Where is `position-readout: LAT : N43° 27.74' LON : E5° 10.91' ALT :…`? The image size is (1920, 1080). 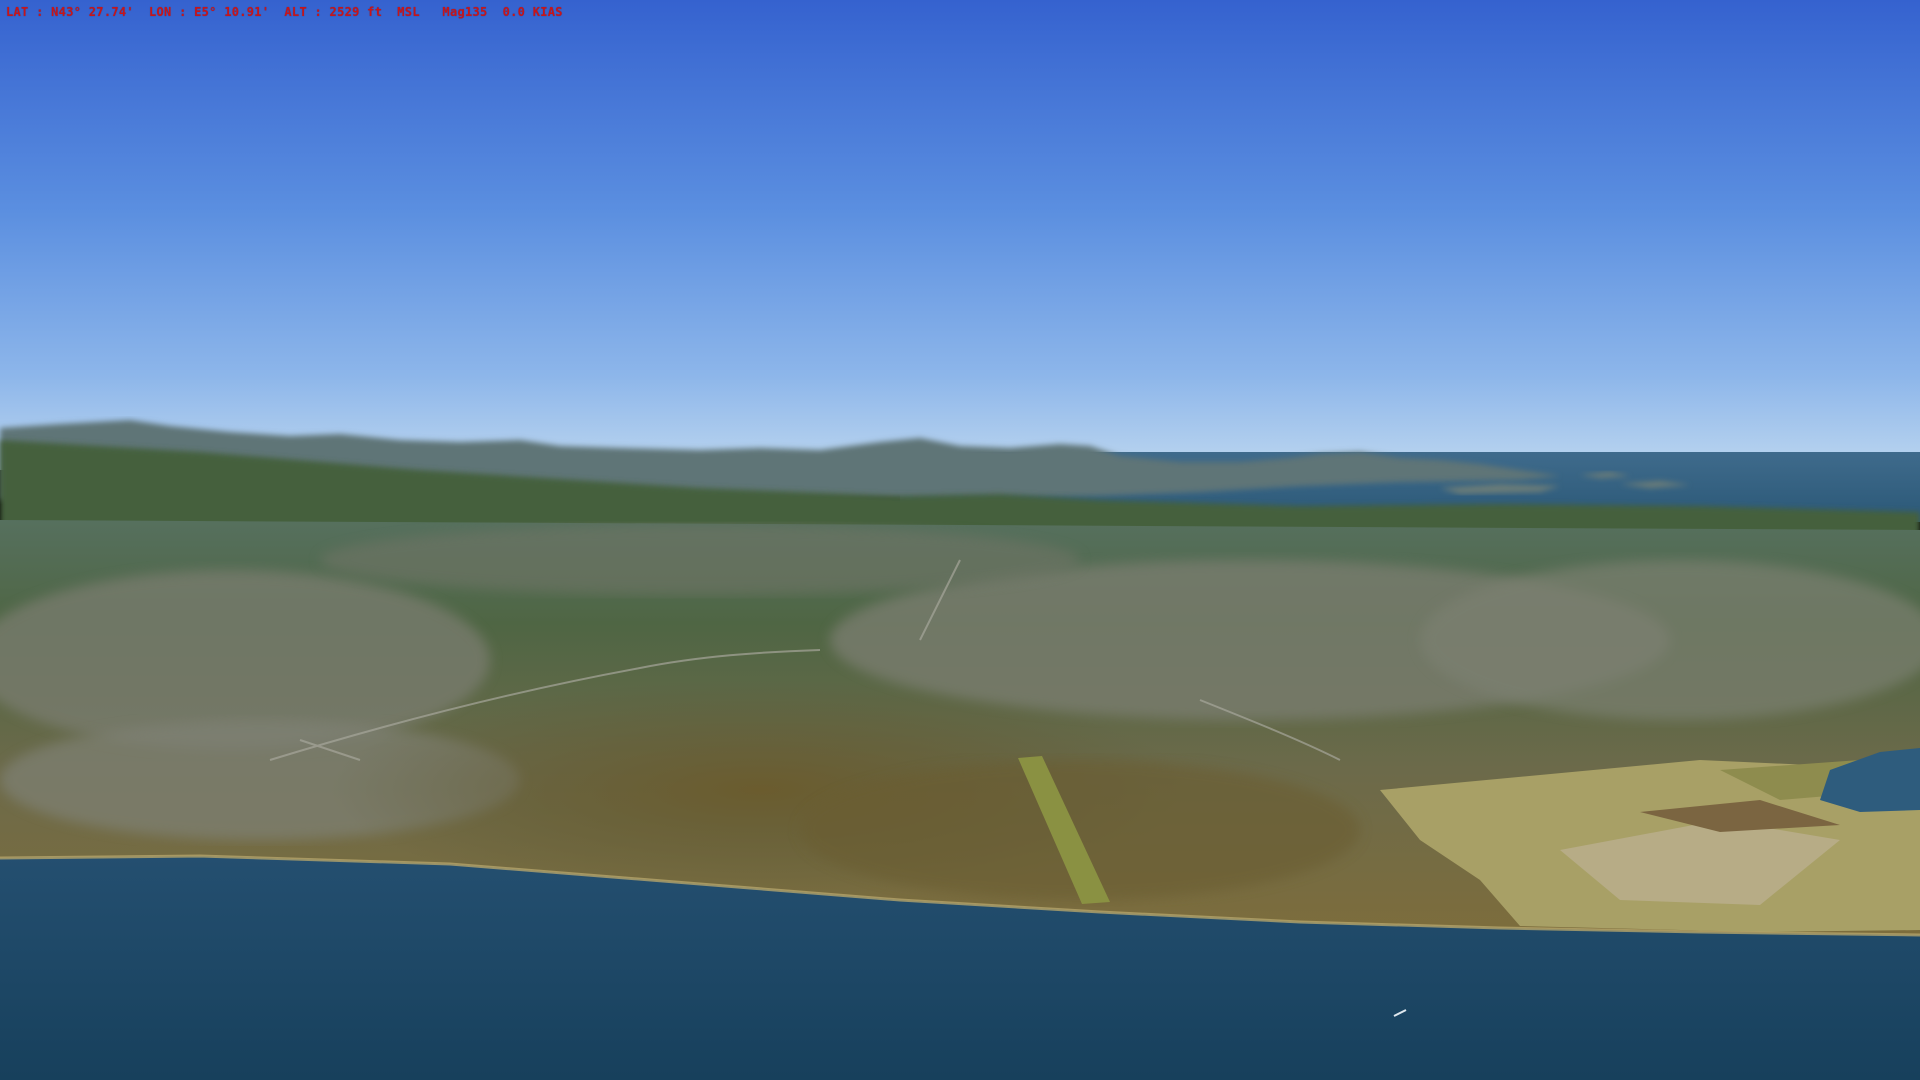
position-readout: LAT : N43° 27.74' LON : E5° 10.91' ALT :… is located at coordinates (284, 12).